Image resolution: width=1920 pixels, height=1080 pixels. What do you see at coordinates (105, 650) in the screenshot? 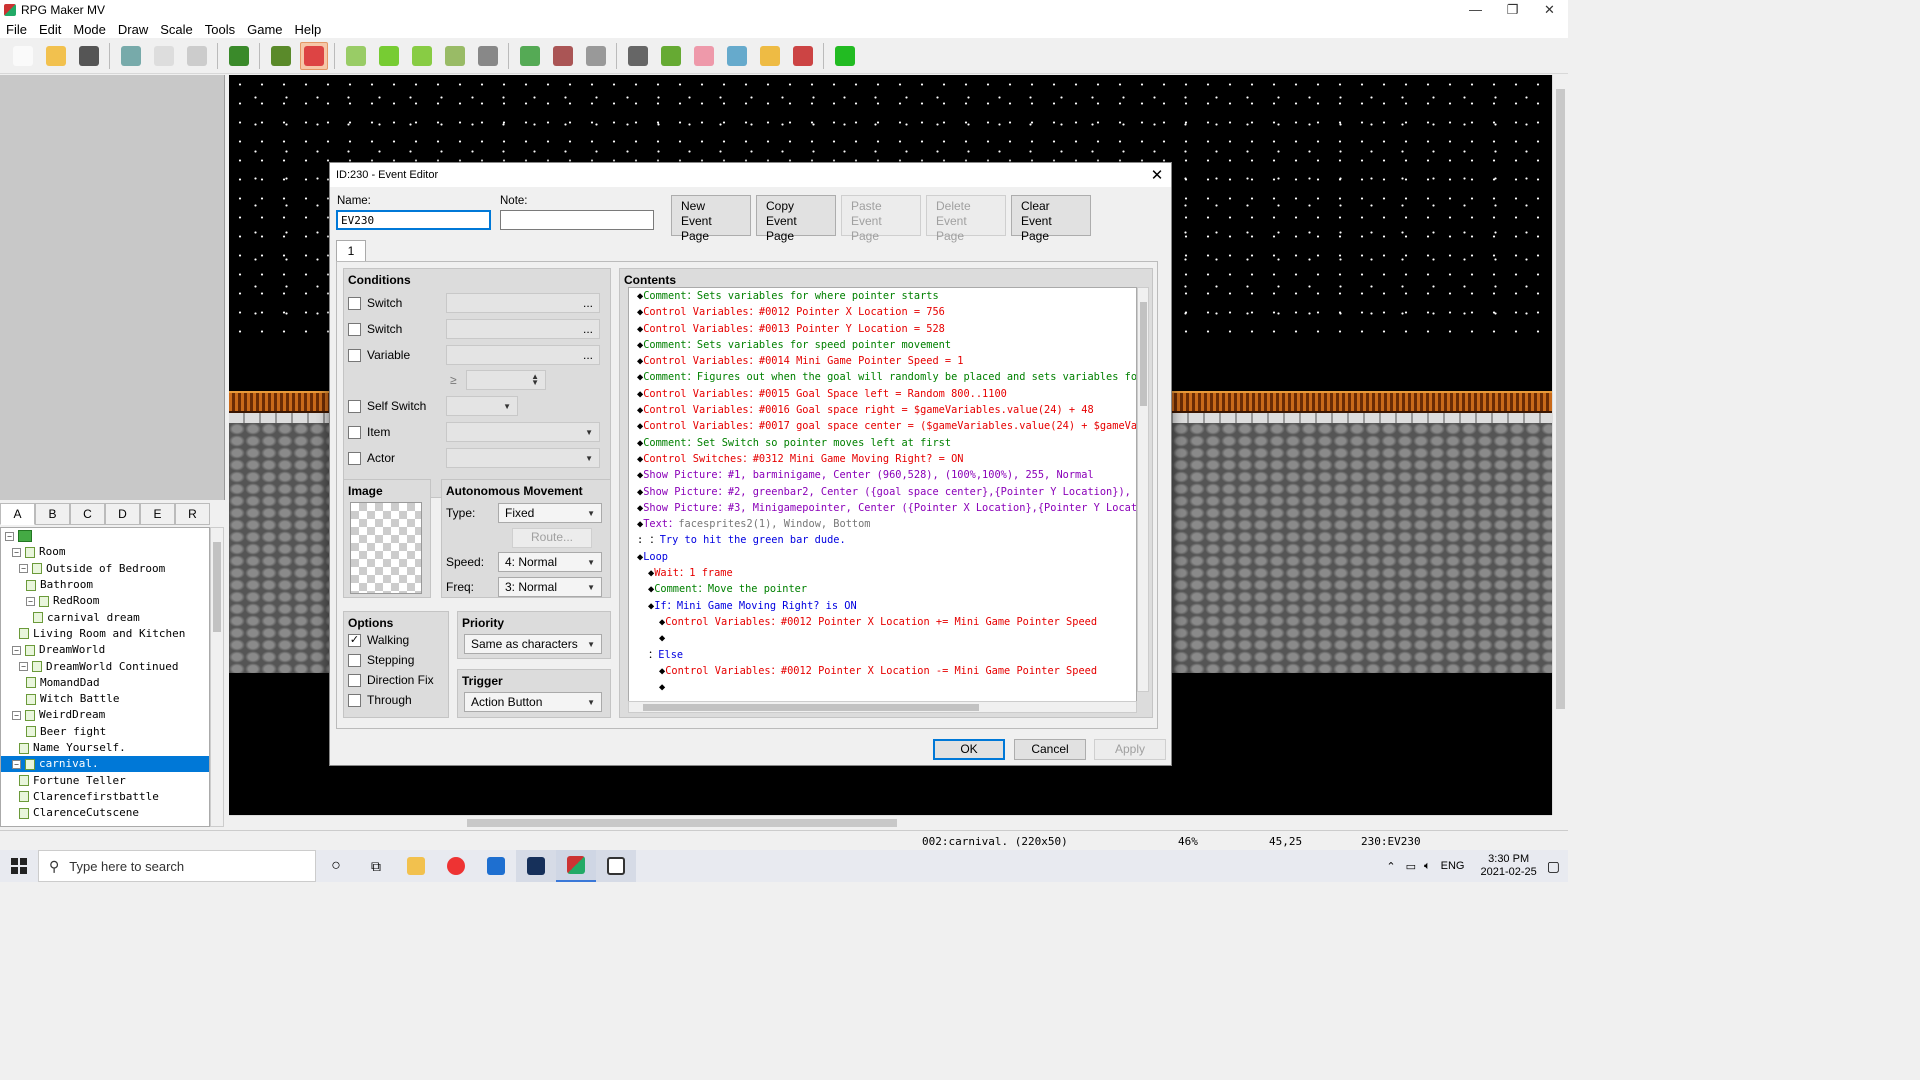
I see `map-tree-item: − DreamWorld` at bounding box center [105, 650].